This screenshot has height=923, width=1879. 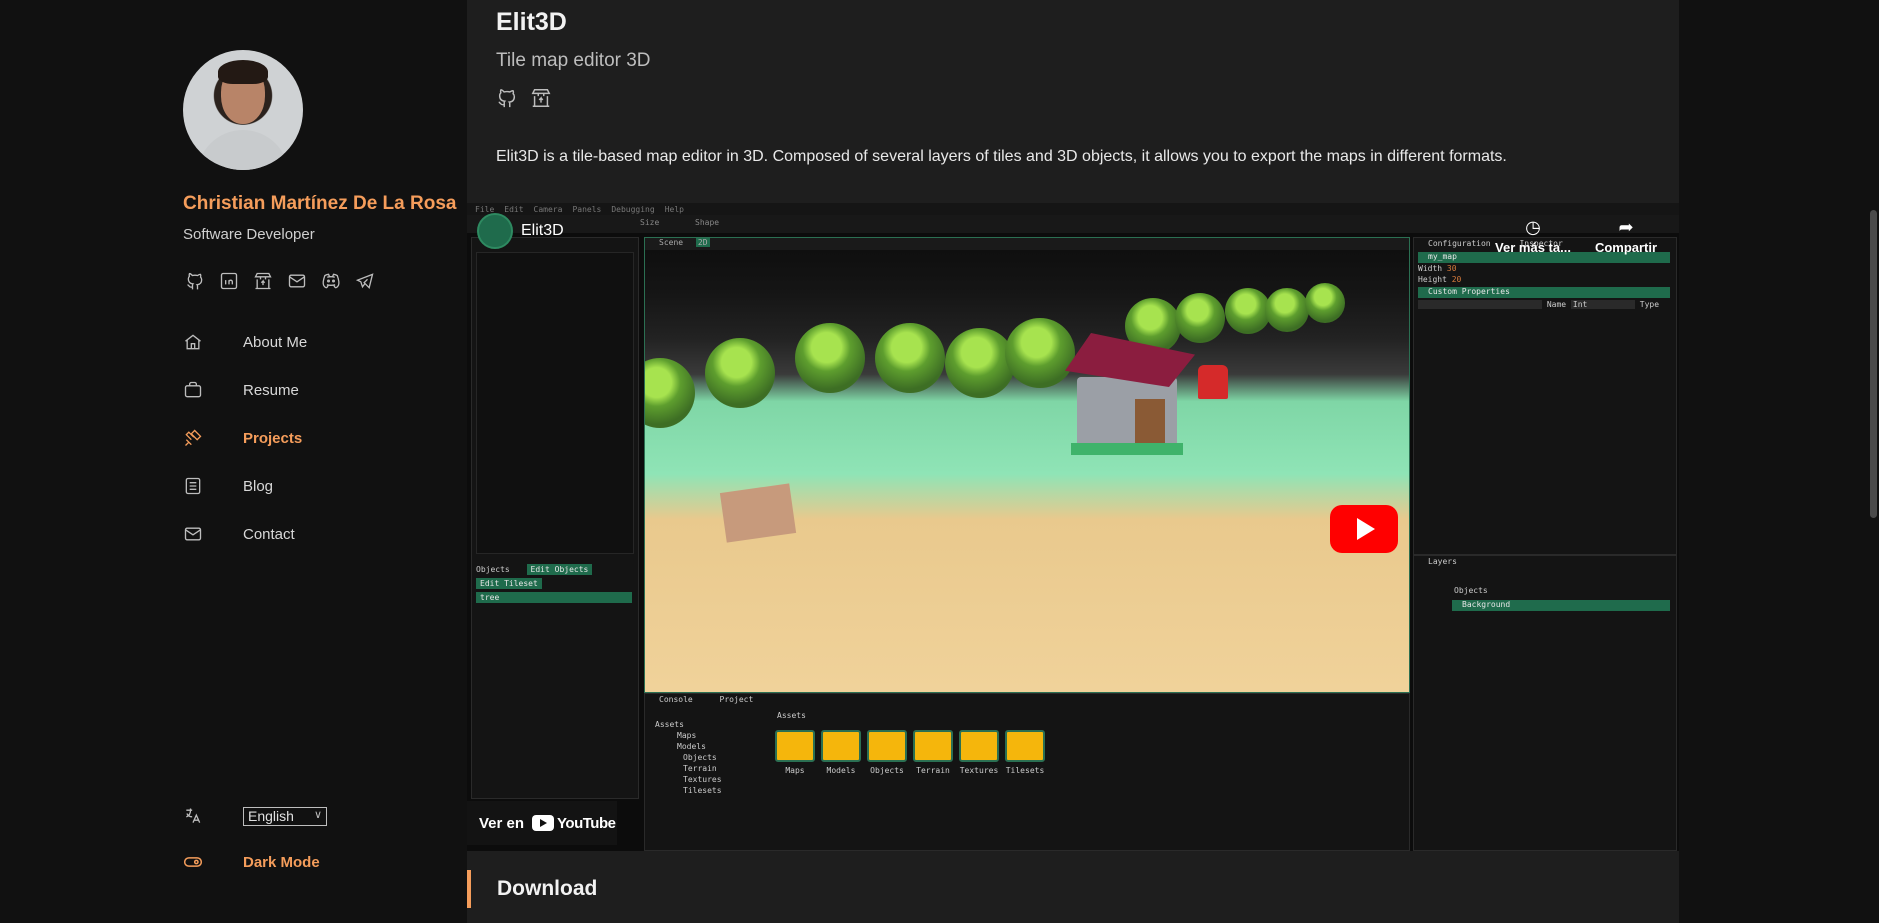 What do you see at coordinates (674, 209) in the screenshot?
I see `menu-item: Help` at bounding box center [674, 209].